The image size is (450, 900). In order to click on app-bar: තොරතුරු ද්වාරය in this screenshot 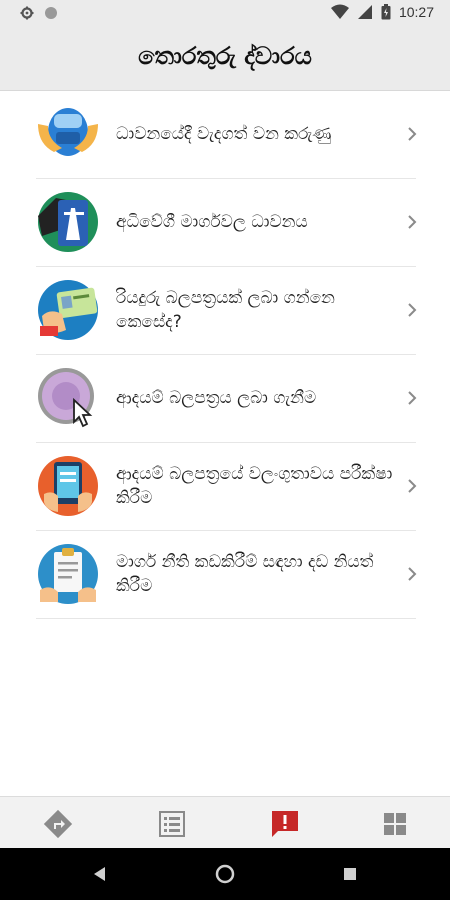, I will do `click(225, 59)`.